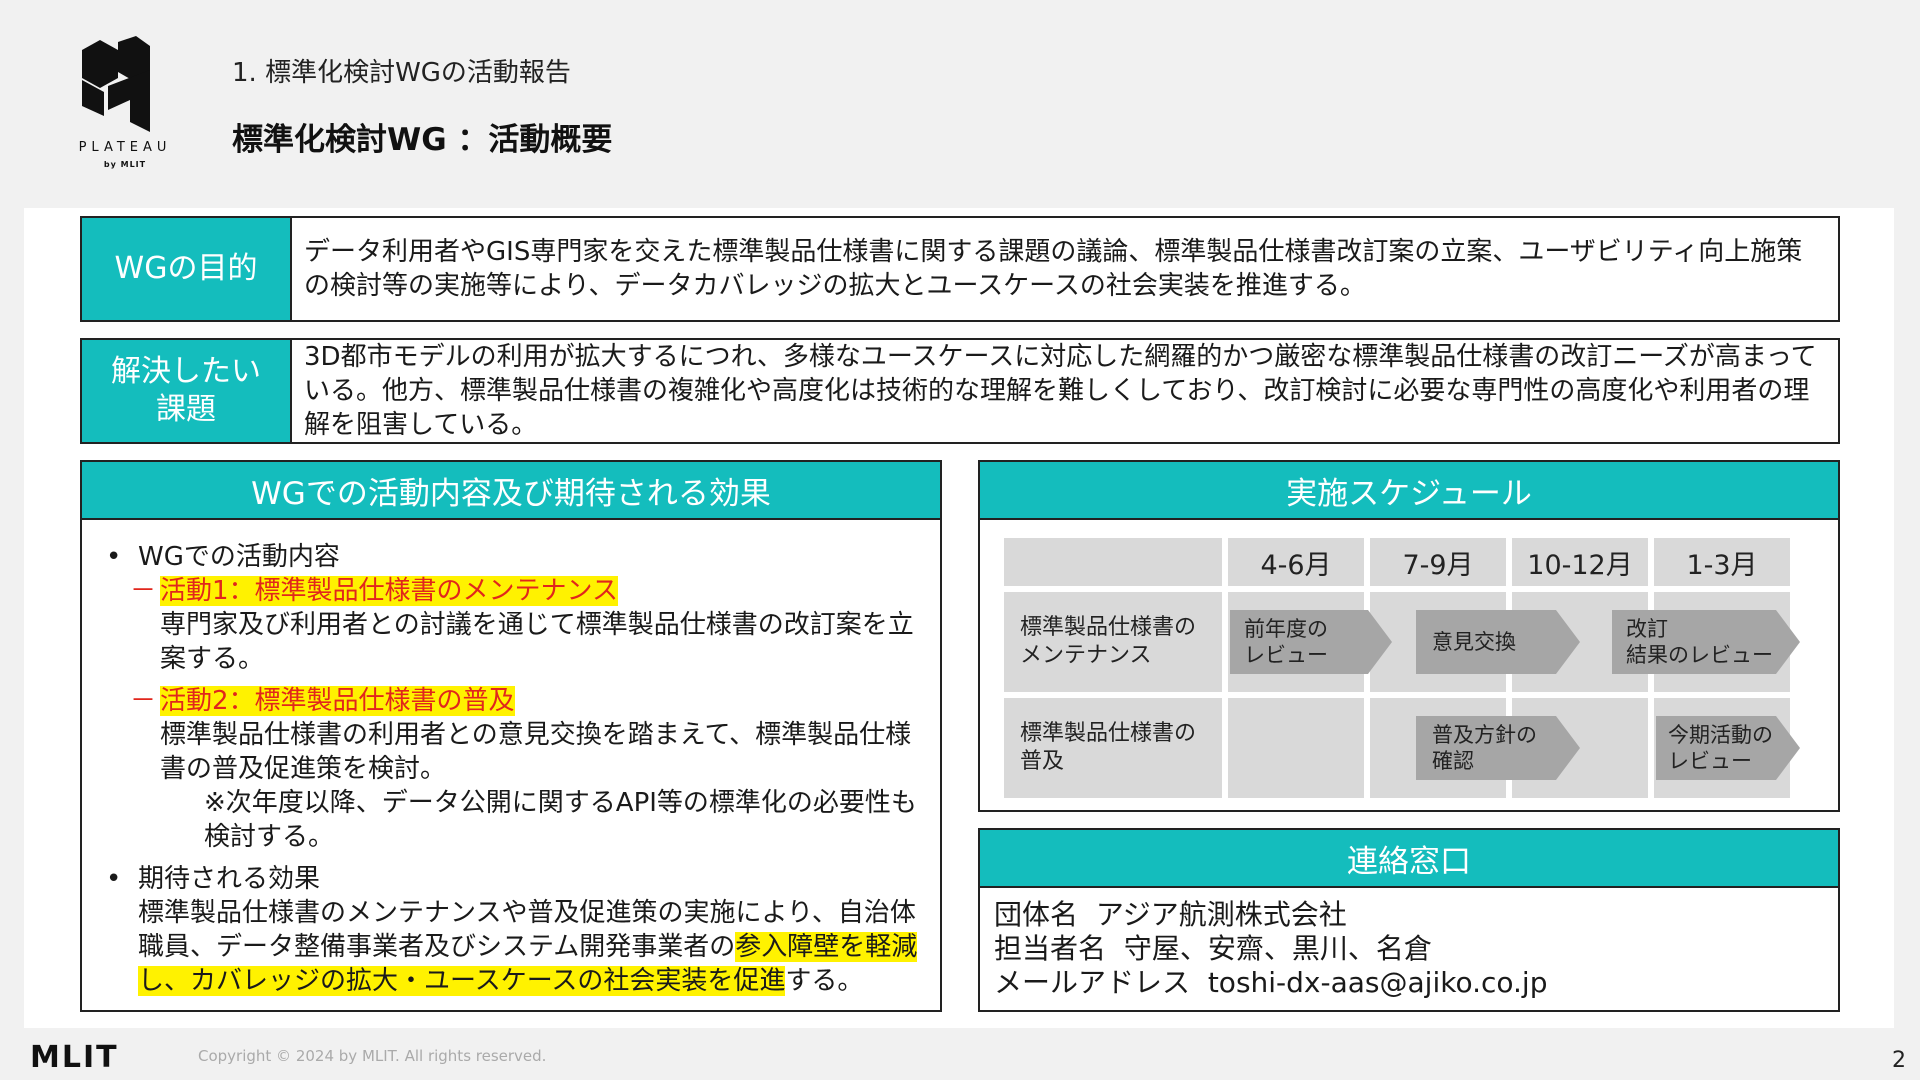 The width and height of the screenshot is (1920, 1080). Describe the element at coordinates (1050, 948) in the screenshot. I see `contact-person-label: 担当者名` at that location.